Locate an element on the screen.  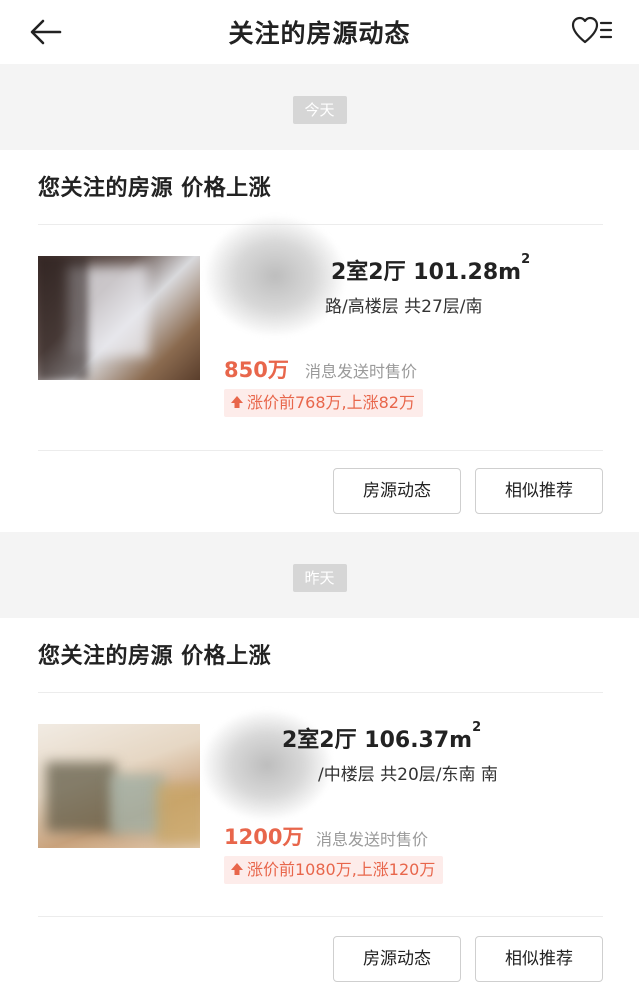
price-rise-tag: 涨价前1080万,上涨120万 is located at coordinates (334, 870).